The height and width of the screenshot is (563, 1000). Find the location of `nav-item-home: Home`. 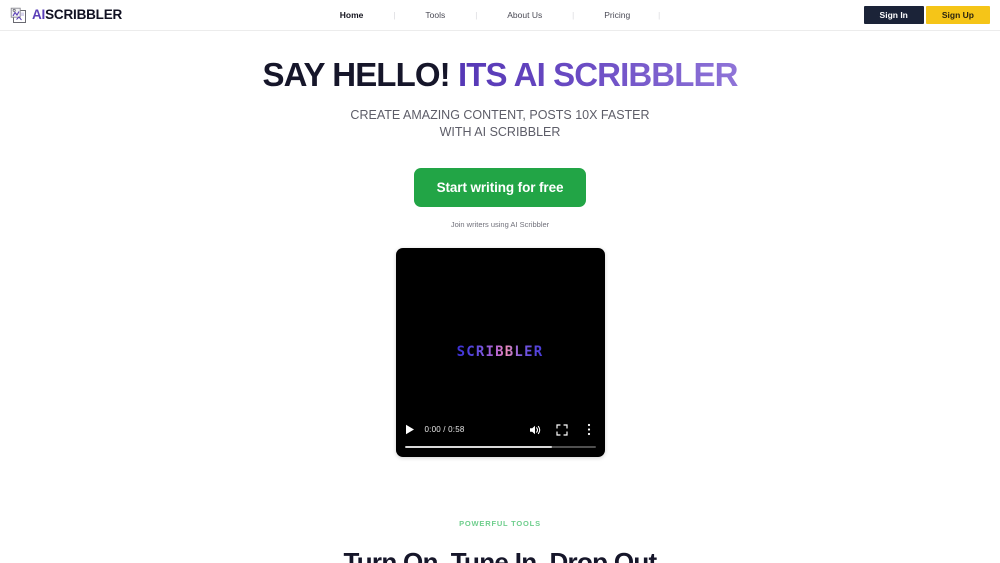

nav-item-home: Home is located at coordinates (352, 15).